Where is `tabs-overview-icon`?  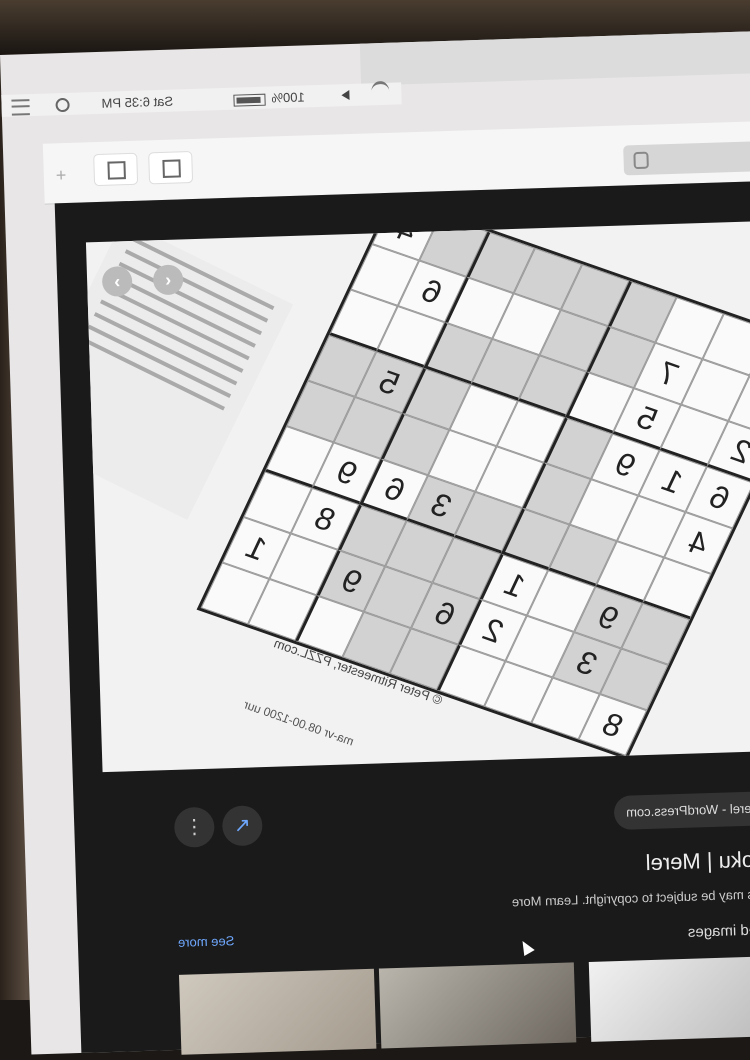
tabs-overview-icon is located at coordinates (116, 170).